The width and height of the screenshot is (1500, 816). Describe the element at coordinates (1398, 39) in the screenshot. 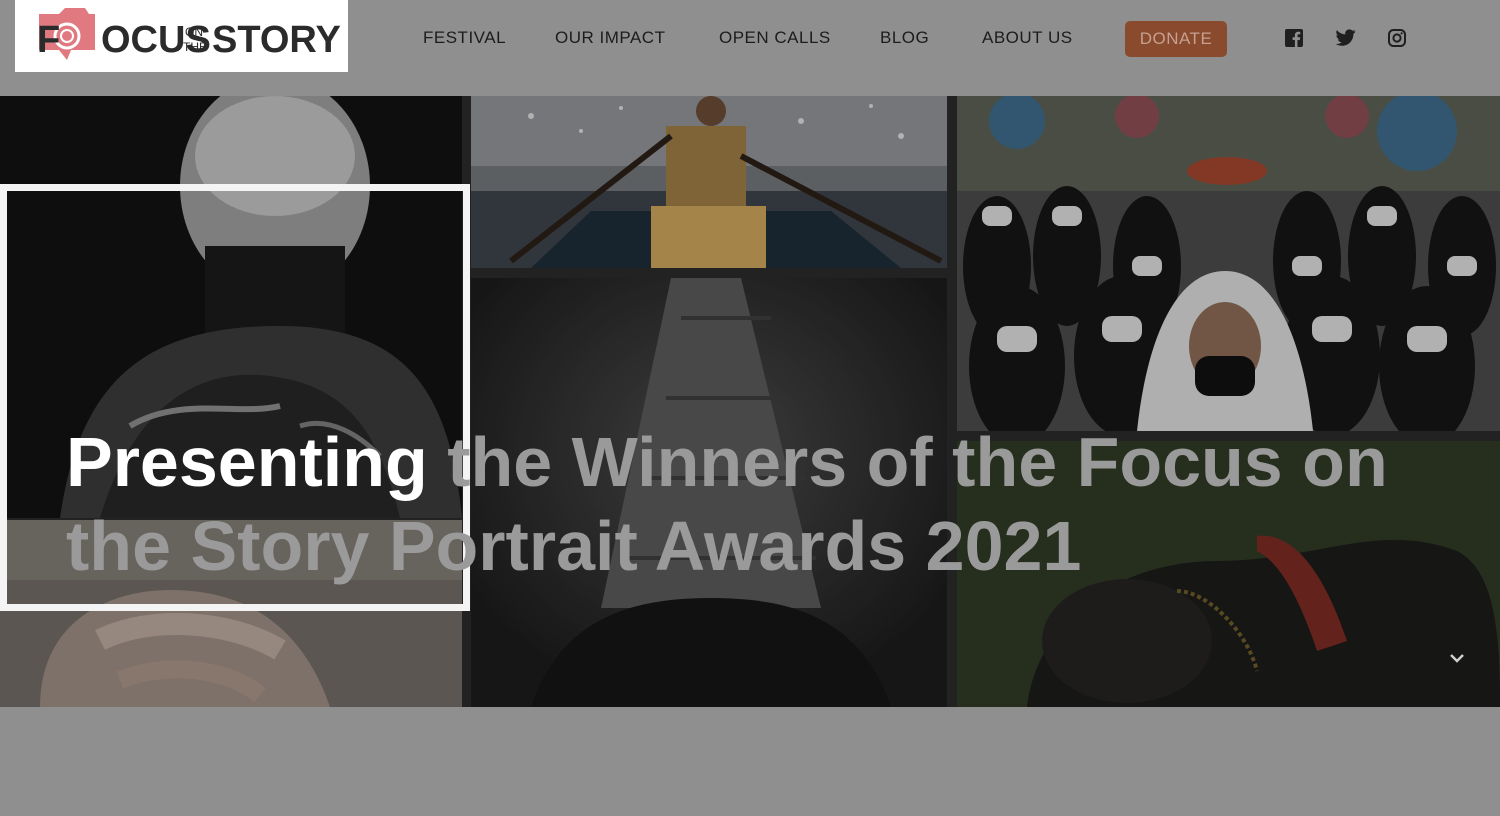

I see `instagram-icon` at that location.